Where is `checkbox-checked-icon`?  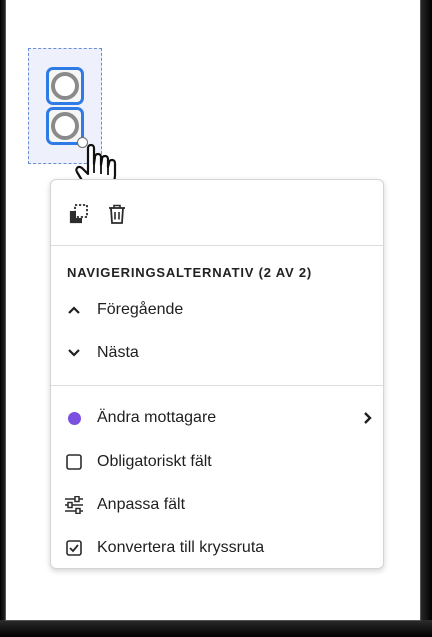 checkbox-checked-icon is located at coordinates (74, 548).